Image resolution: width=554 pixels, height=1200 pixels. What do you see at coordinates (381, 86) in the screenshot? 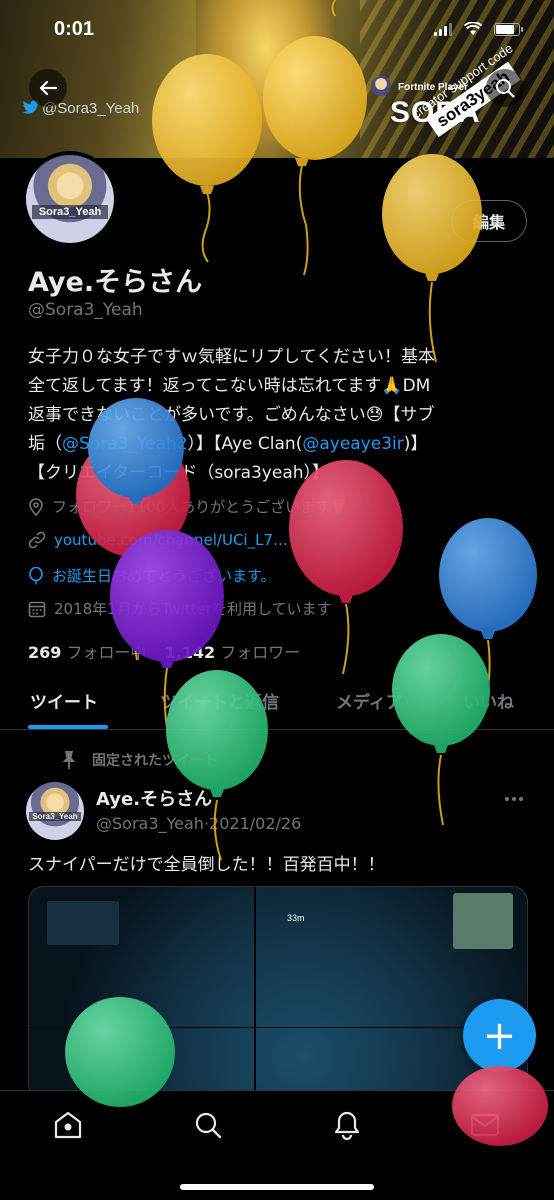
I see `account-avatar-small` at bounding box center [381, 86].